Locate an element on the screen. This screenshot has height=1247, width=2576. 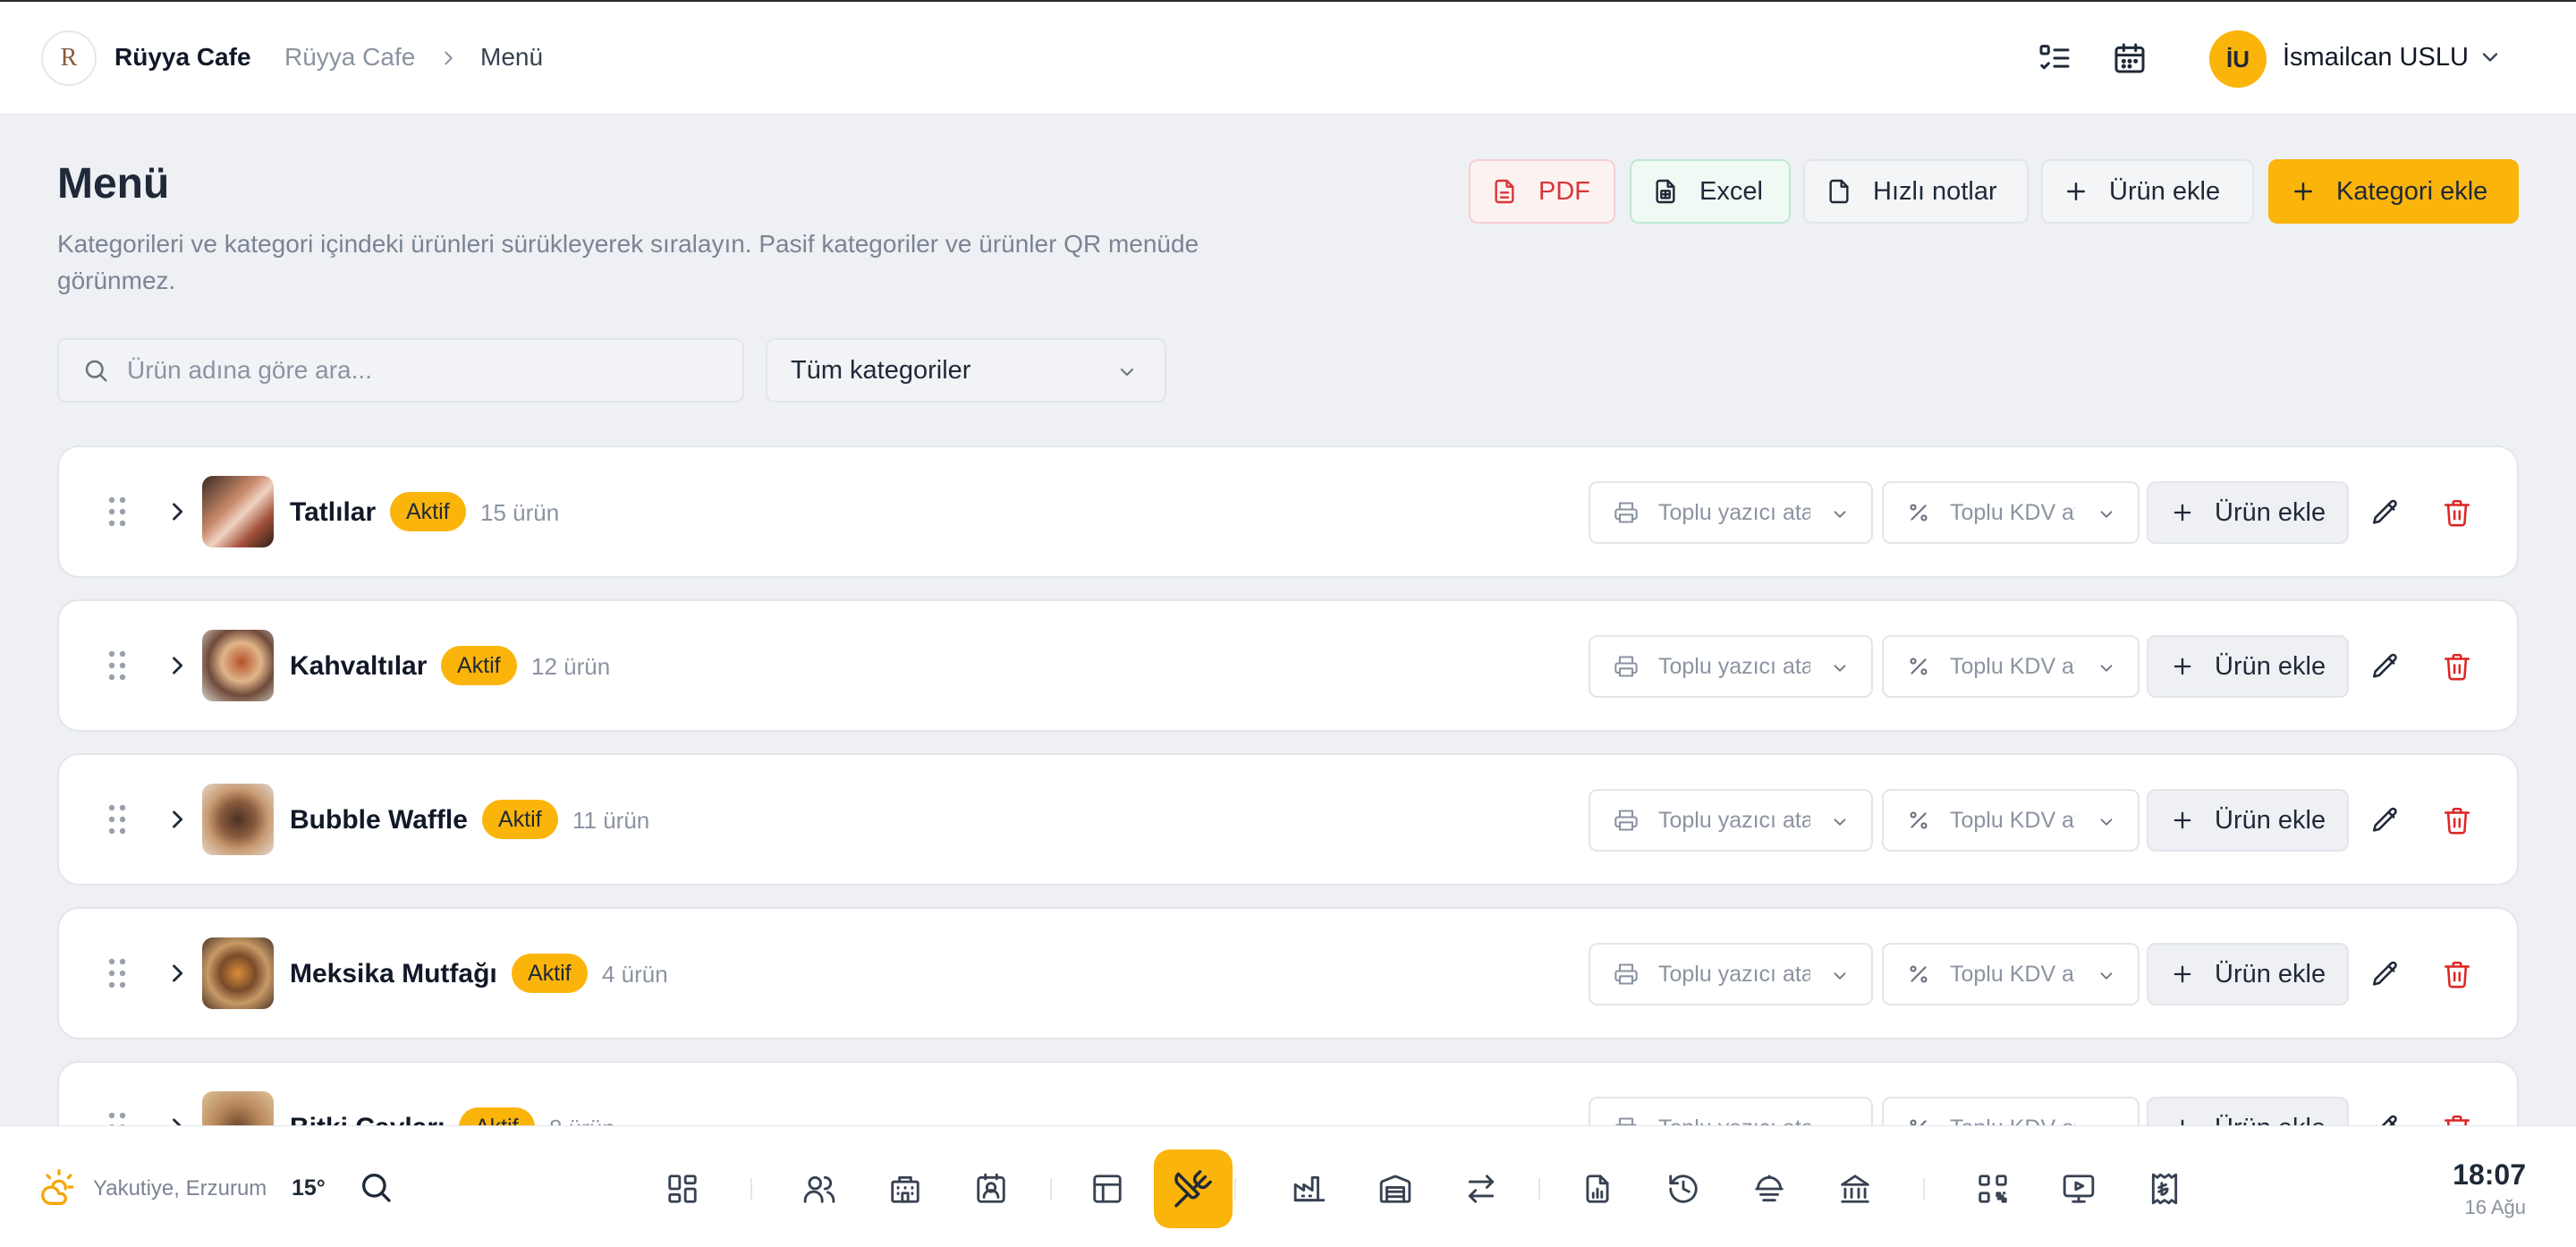
quick-notes-button: Hızlı notlar is located at coordinates (1916, 191).